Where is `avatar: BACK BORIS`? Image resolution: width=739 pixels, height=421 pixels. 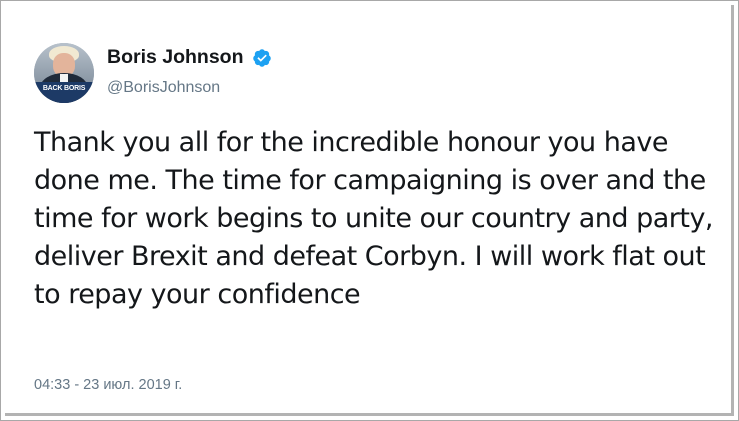
avatar: BACK BORIS is located at coordinates (64, 73).